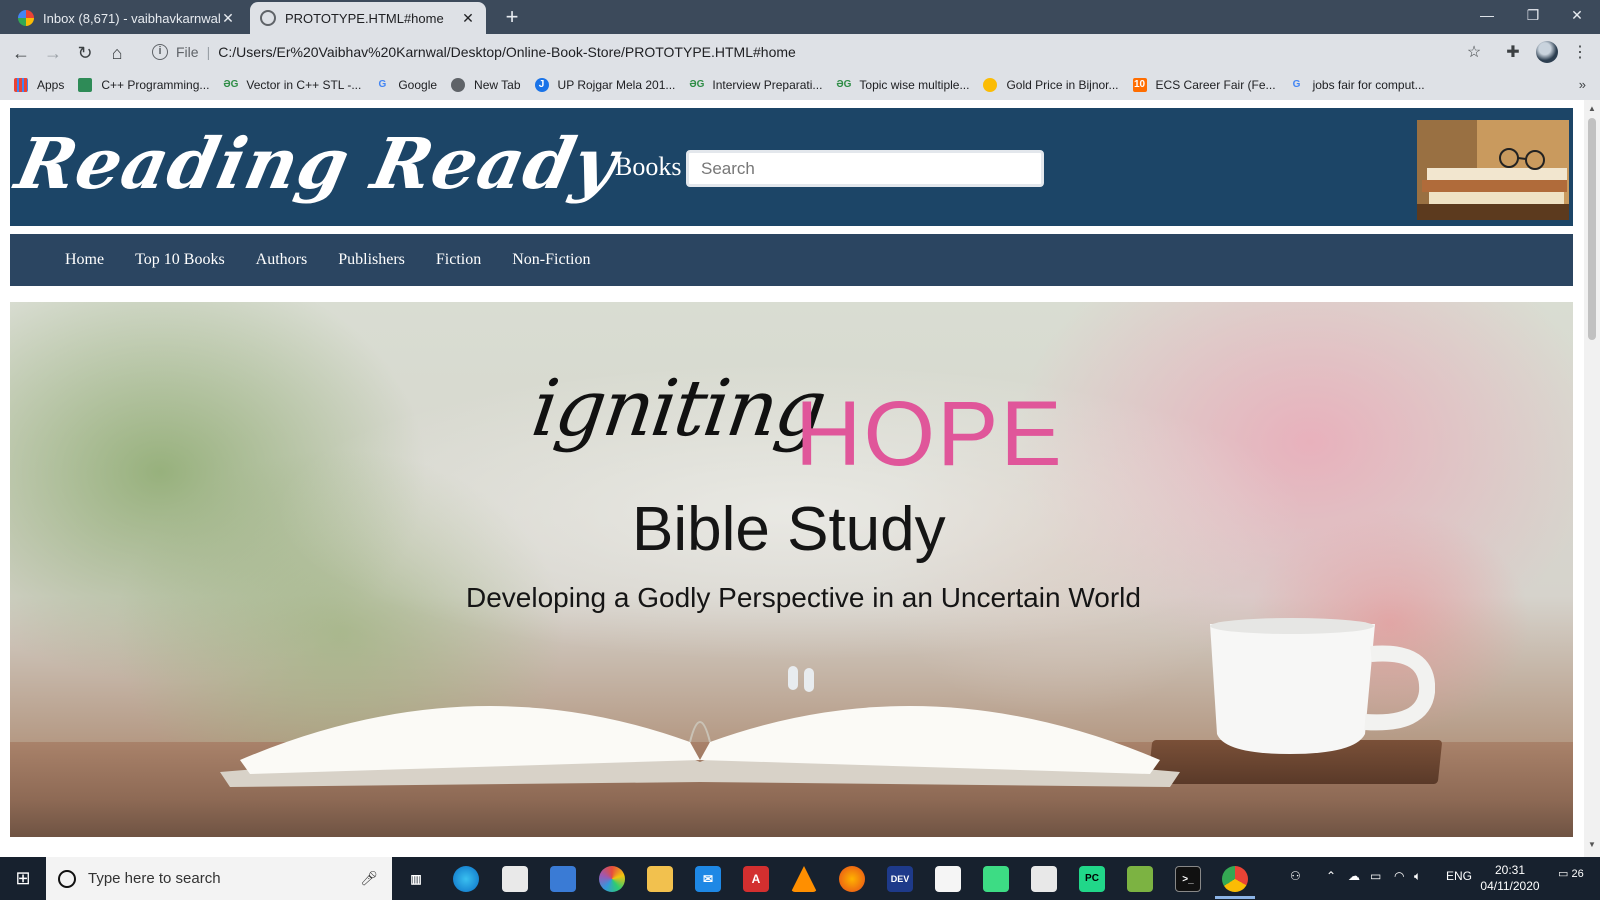 The height and width of the screenshot is (900, 1600). What do you see at coordinates (1577, 874) in the screenshot?
I see `notification-count: 26` at bounding box center [1577, 874].